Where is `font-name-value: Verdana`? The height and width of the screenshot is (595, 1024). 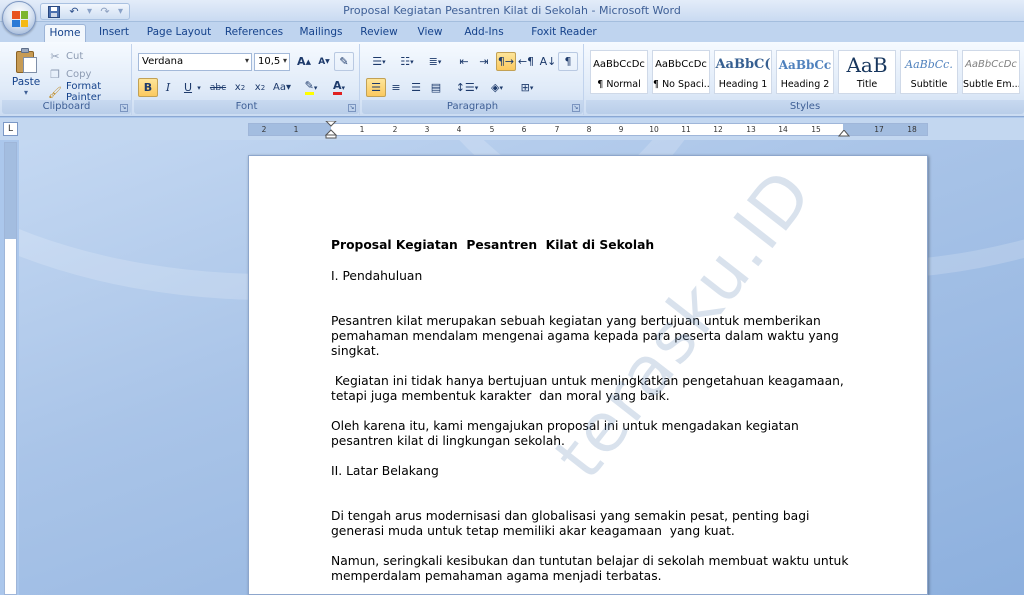
font-name-value: Verdana is located at coordinates (163, 61).